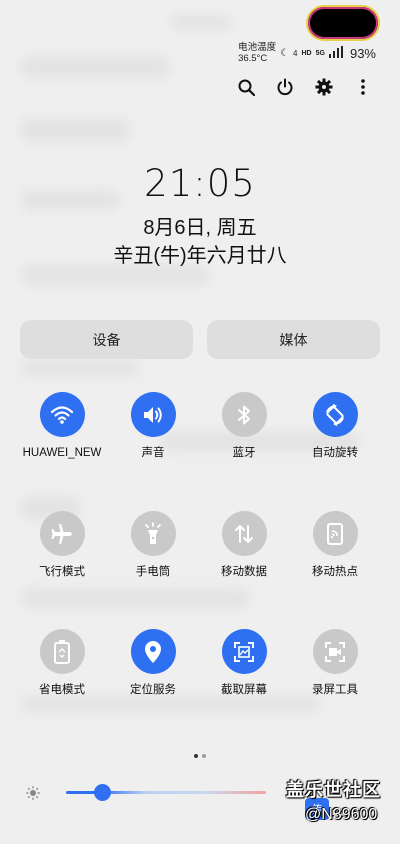 The height and width of the screenshot is (844, 400). What do you see at coordinates (362, 53) in the screenshot?
I see `battery-percentage: 93%` at bounding box center [362, 53].